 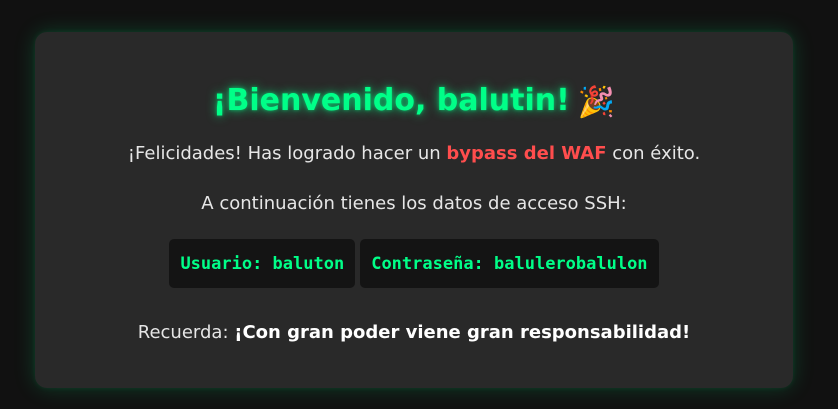 I want to click on ssh-password-code: Contraseña: balulerobalulon, so click(x=509, y=263).